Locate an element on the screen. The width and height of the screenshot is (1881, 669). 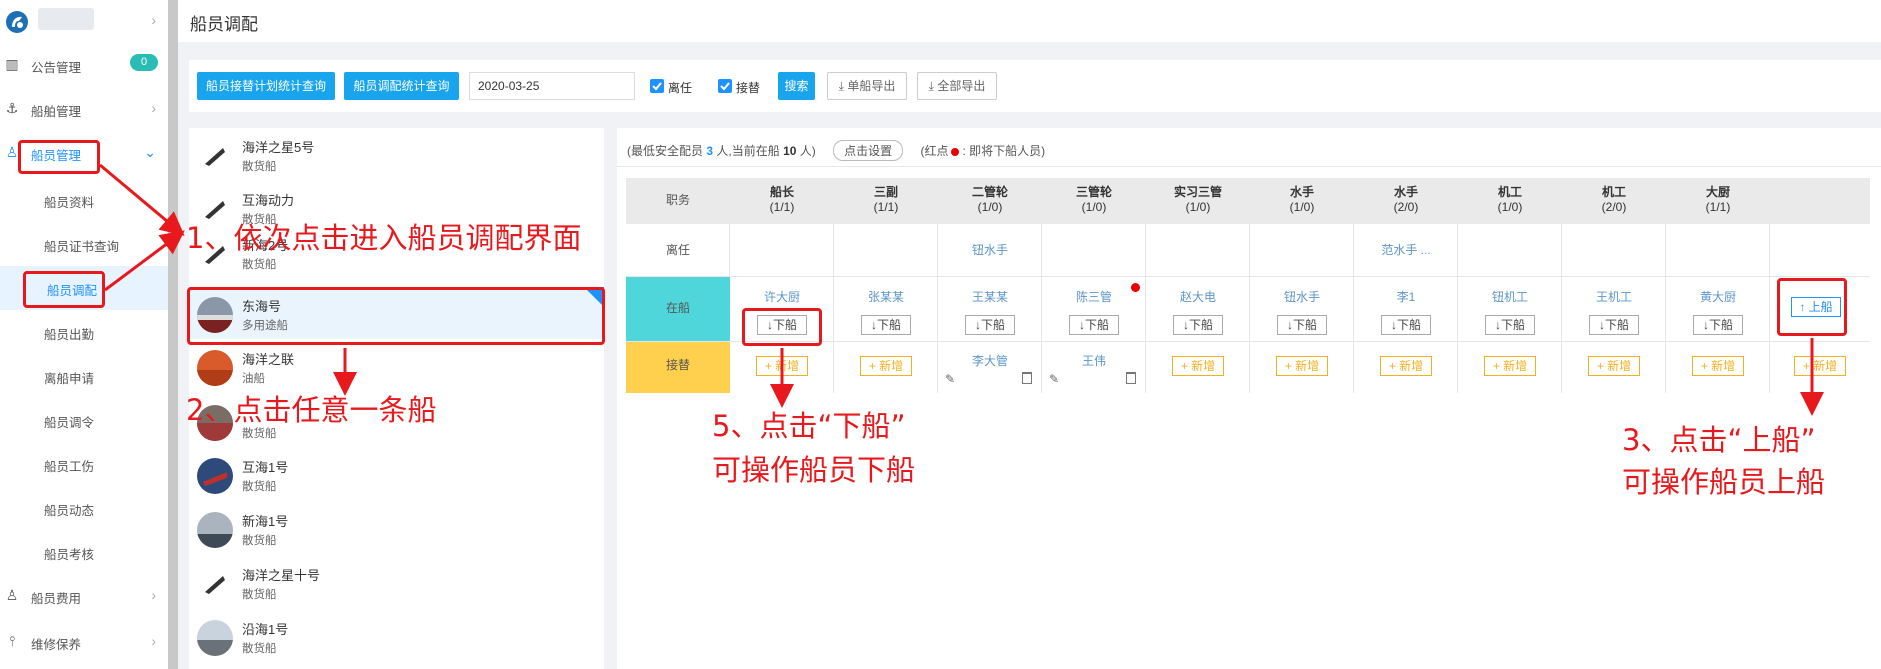
onboard-crew-name: 王机工 is located at coordinates (1614, 296).